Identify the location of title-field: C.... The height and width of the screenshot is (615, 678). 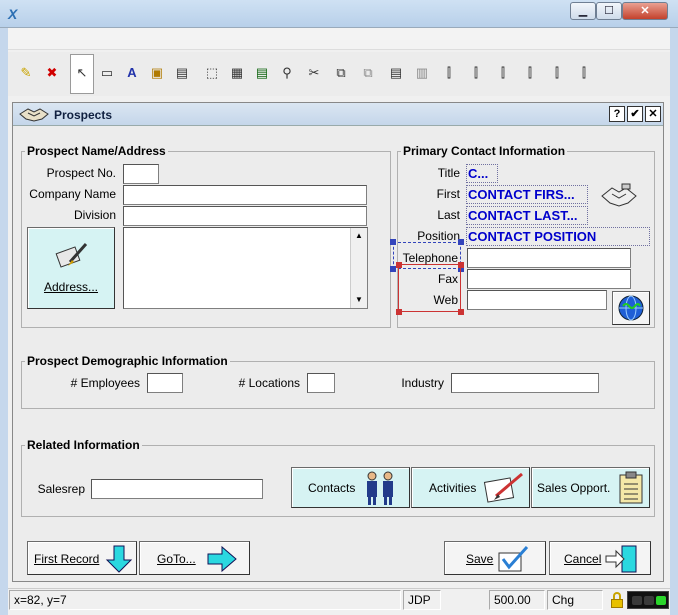
(482, 173).